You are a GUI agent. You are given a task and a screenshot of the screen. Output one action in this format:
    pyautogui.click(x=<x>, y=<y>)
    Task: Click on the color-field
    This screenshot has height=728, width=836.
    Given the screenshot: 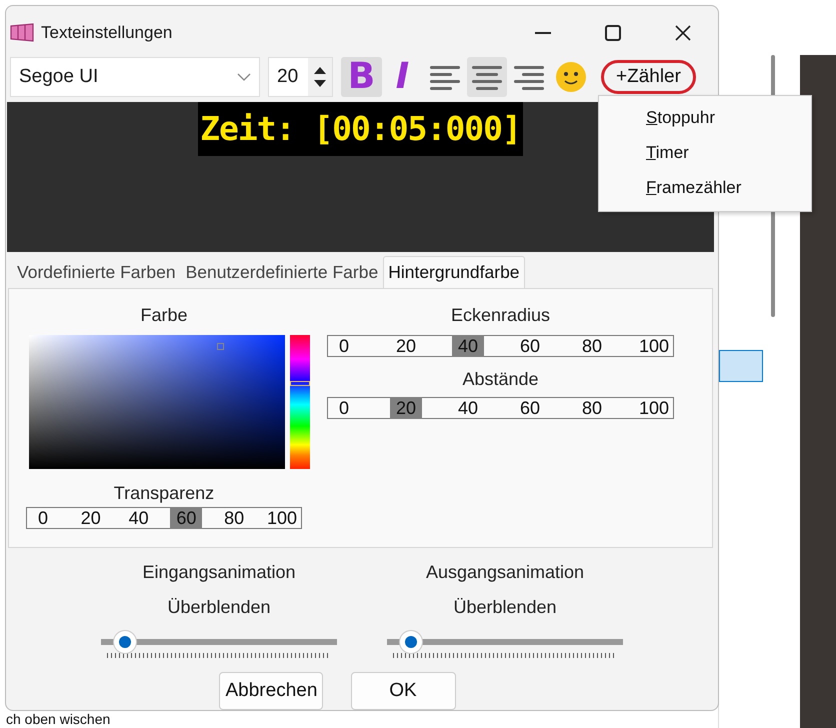 What is the action you would take?
    pyautogui.click(x=156, y=402)
    